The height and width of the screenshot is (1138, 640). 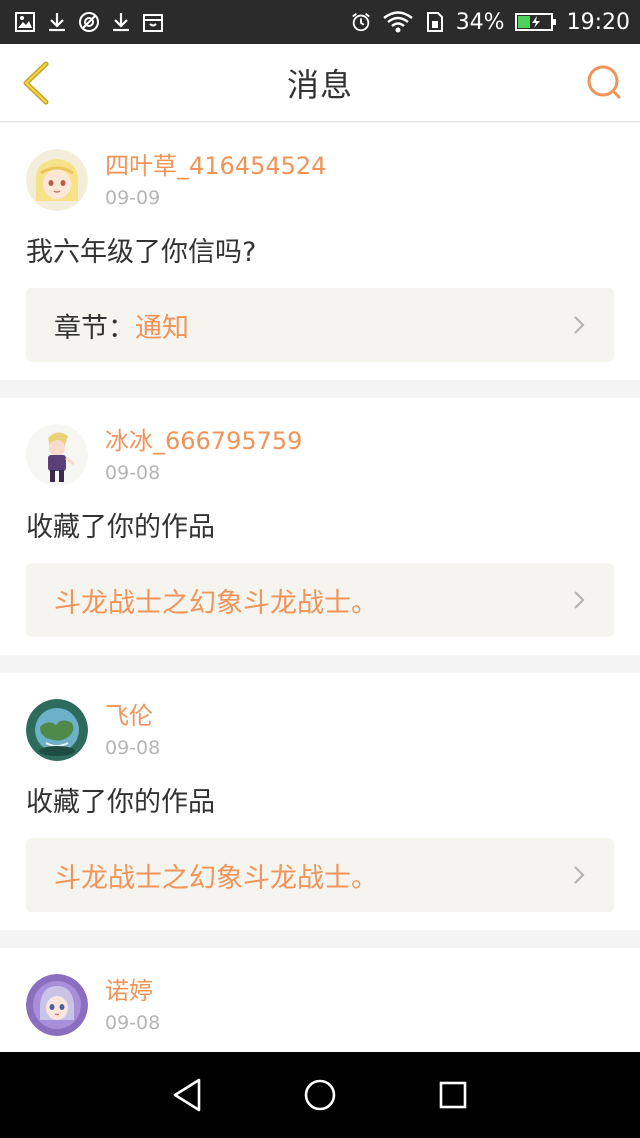 What do you see at coordinates (94, 328) in the screenshot?
I see `link-label: 章节：` at bounding box center [94, 328].